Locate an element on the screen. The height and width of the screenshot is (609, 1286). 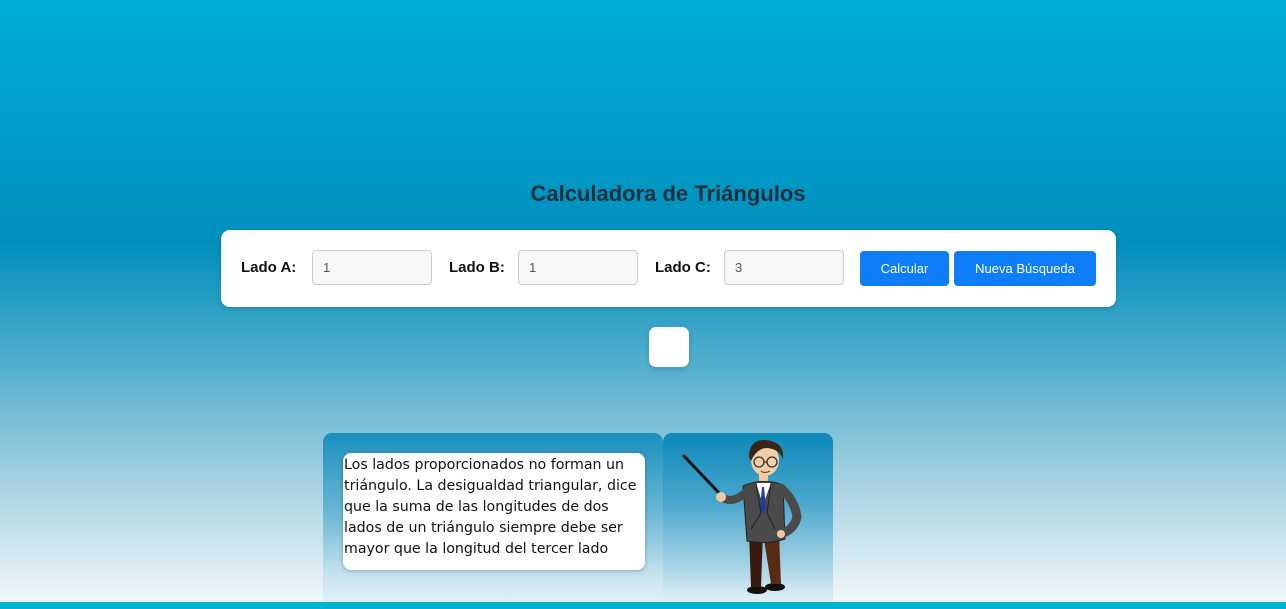
page-title: Calculadora de Triángulos is located at coordinates (668, 193).